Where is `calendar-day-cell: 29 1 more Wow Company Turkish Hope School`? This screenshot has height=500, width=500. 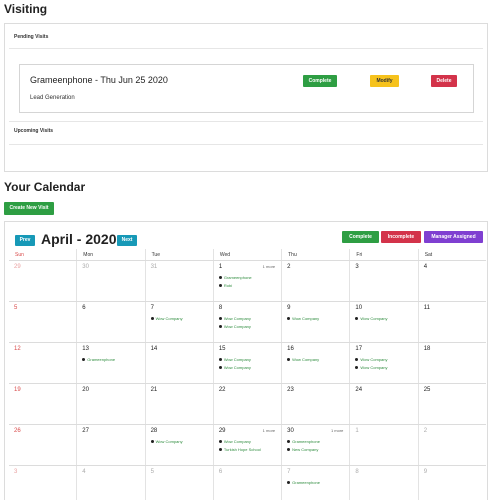
calendar-day-cell: 29 1 more Wow Company Turkish Hope School is located at coordinates (248, 445).